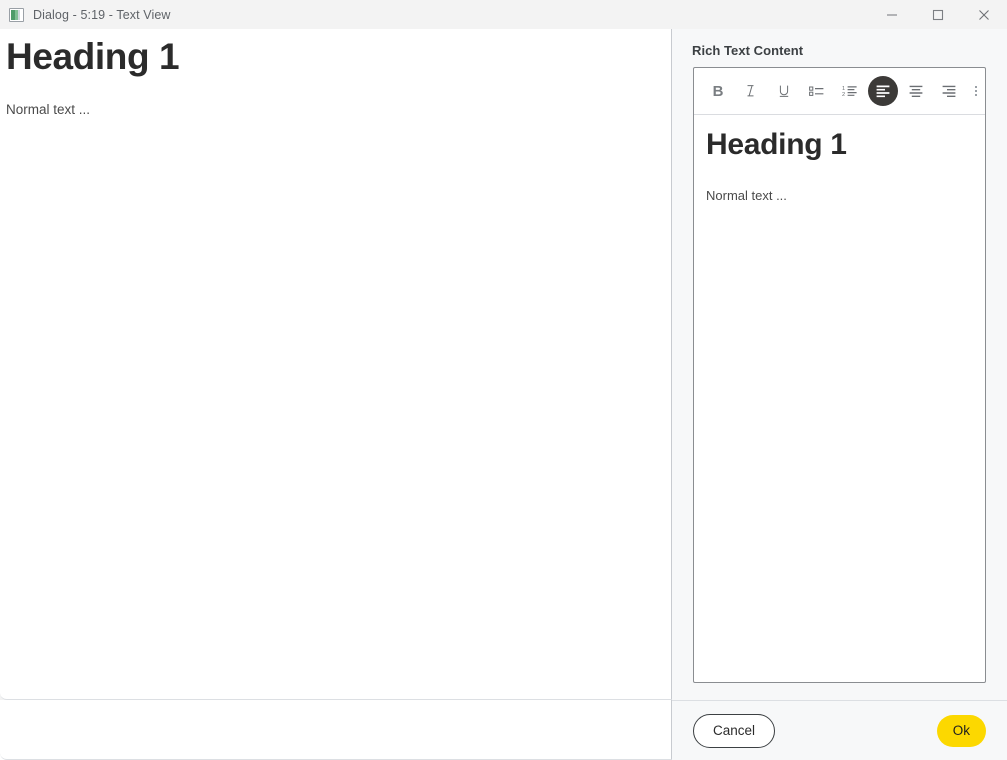 Image resolution: width=1007 pixels, height=760 pixels. Describe the element at coordinates (984, 14) in the screenshot. I see `close-icon` at that location.